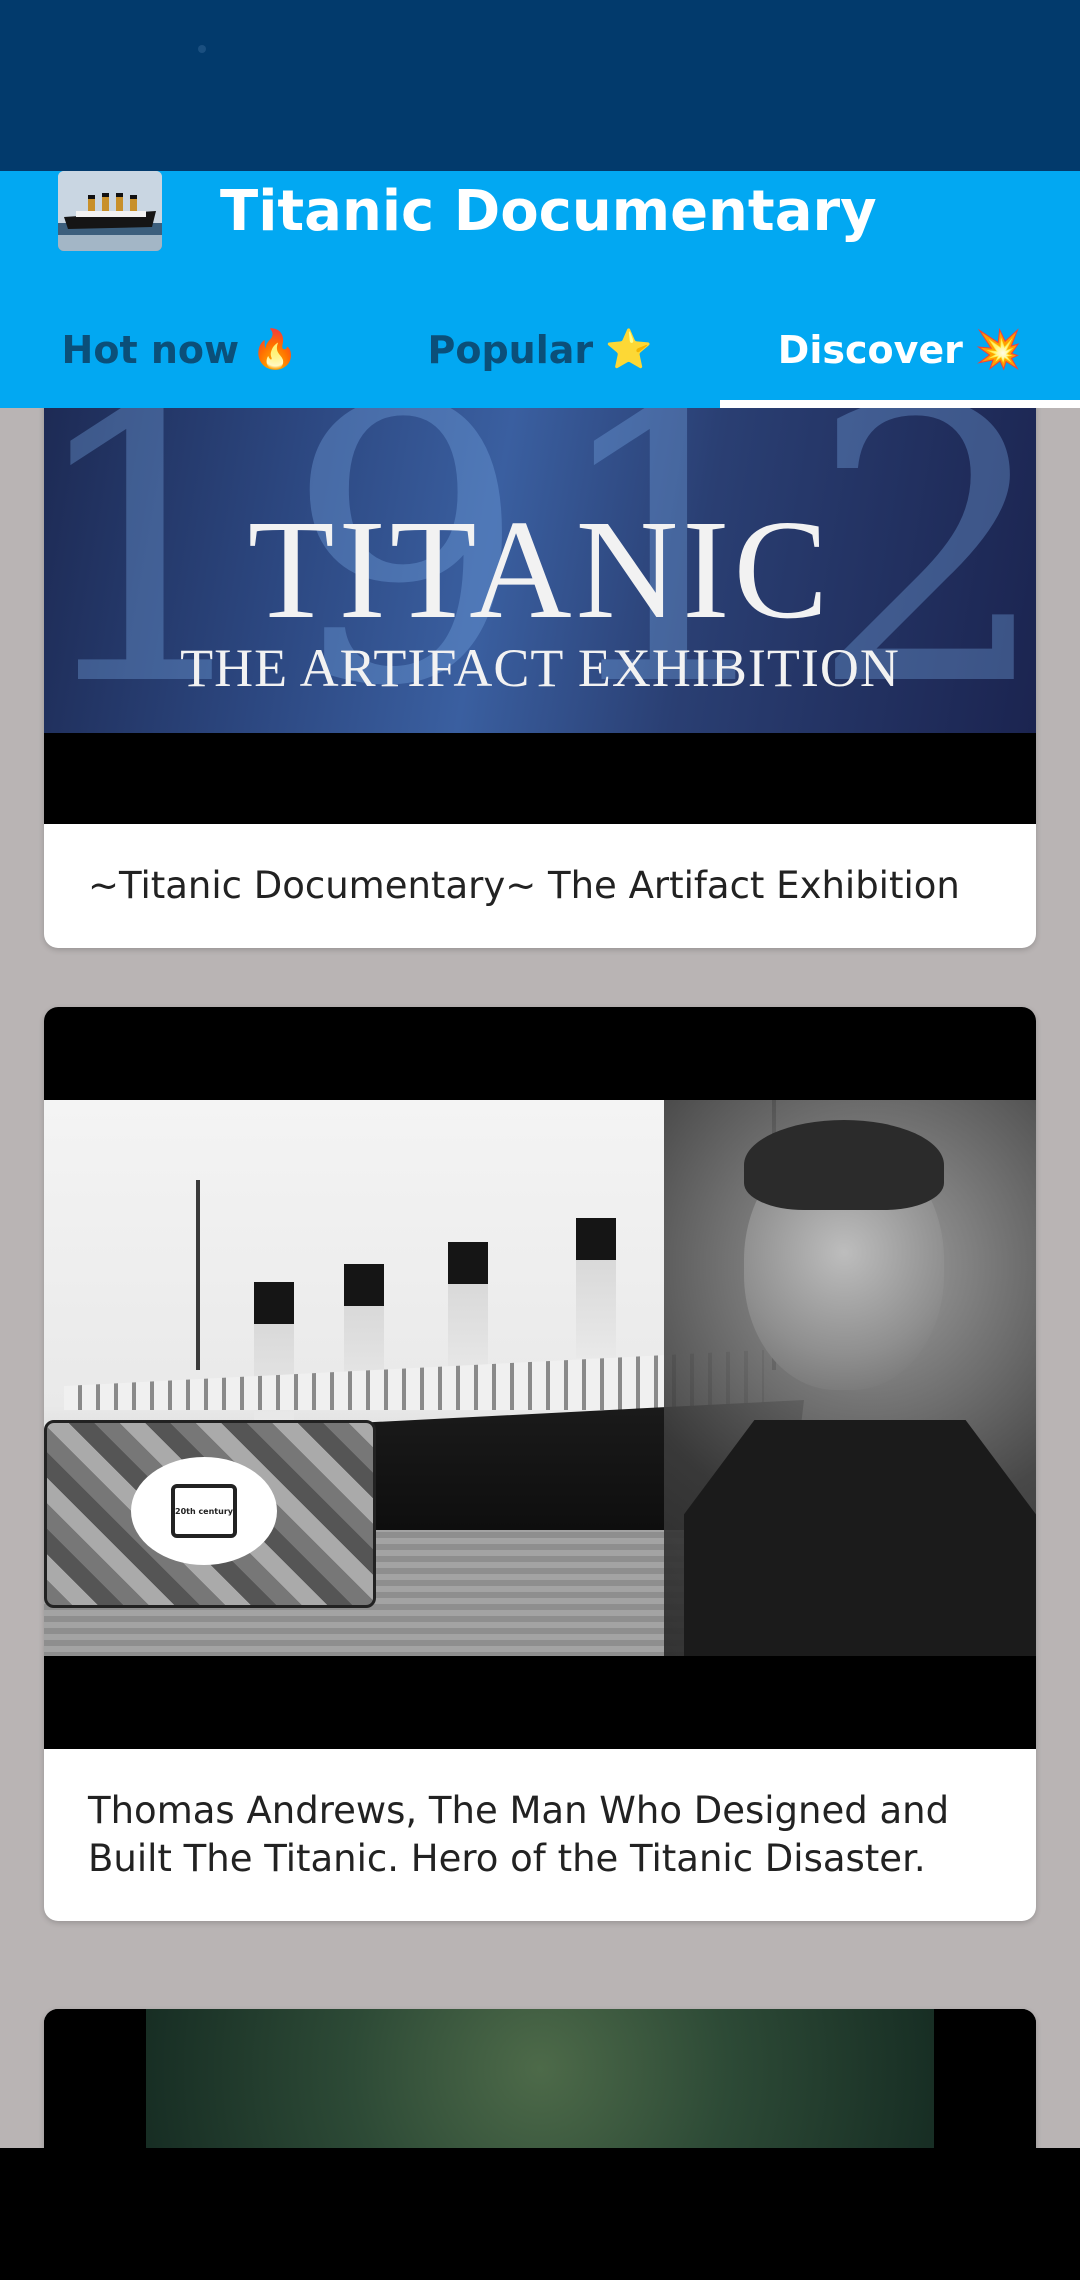 Image resolution: width=1080 pixels, height=2280 pixels. I want to click on channel-badge: 20th century, so click(210, 1514).